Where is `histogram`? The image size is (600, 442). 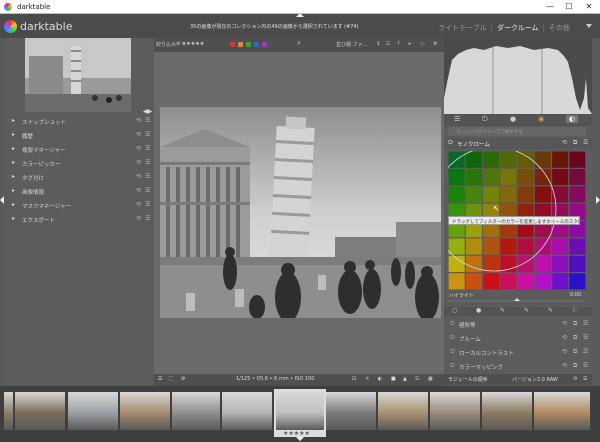 histogram is located at coordinates (518, 76).